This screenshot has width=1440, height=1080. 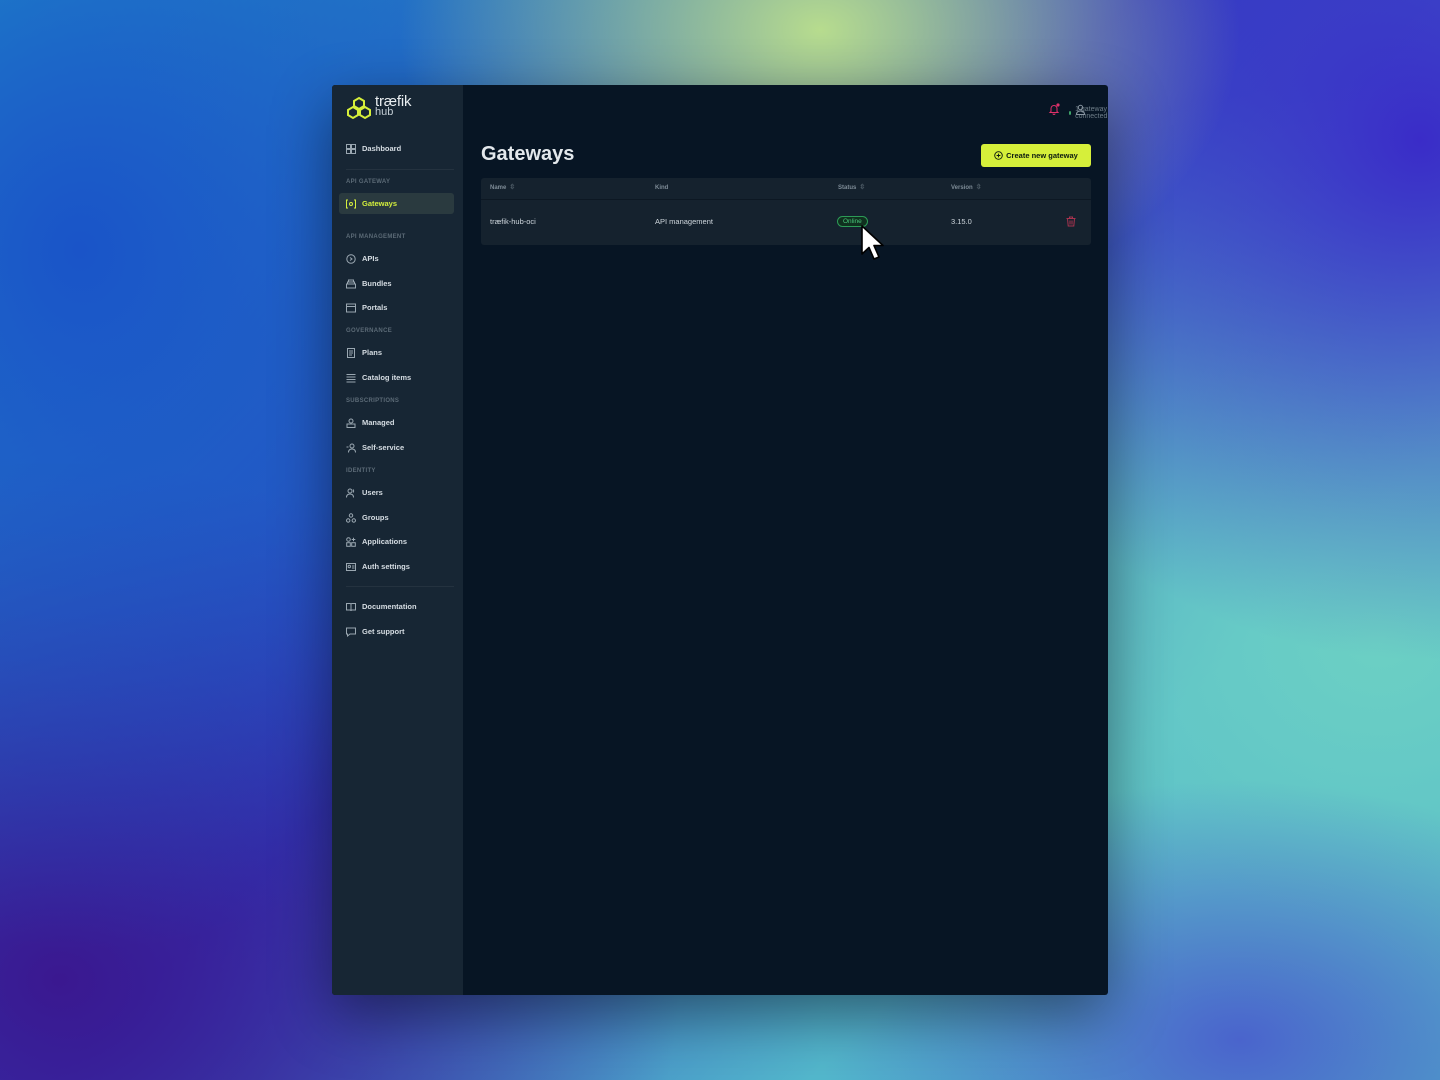 What do you see at coordinates (1080, 109) in the screenshot?
I see `user-icon` at bounding box center [1080, 109].